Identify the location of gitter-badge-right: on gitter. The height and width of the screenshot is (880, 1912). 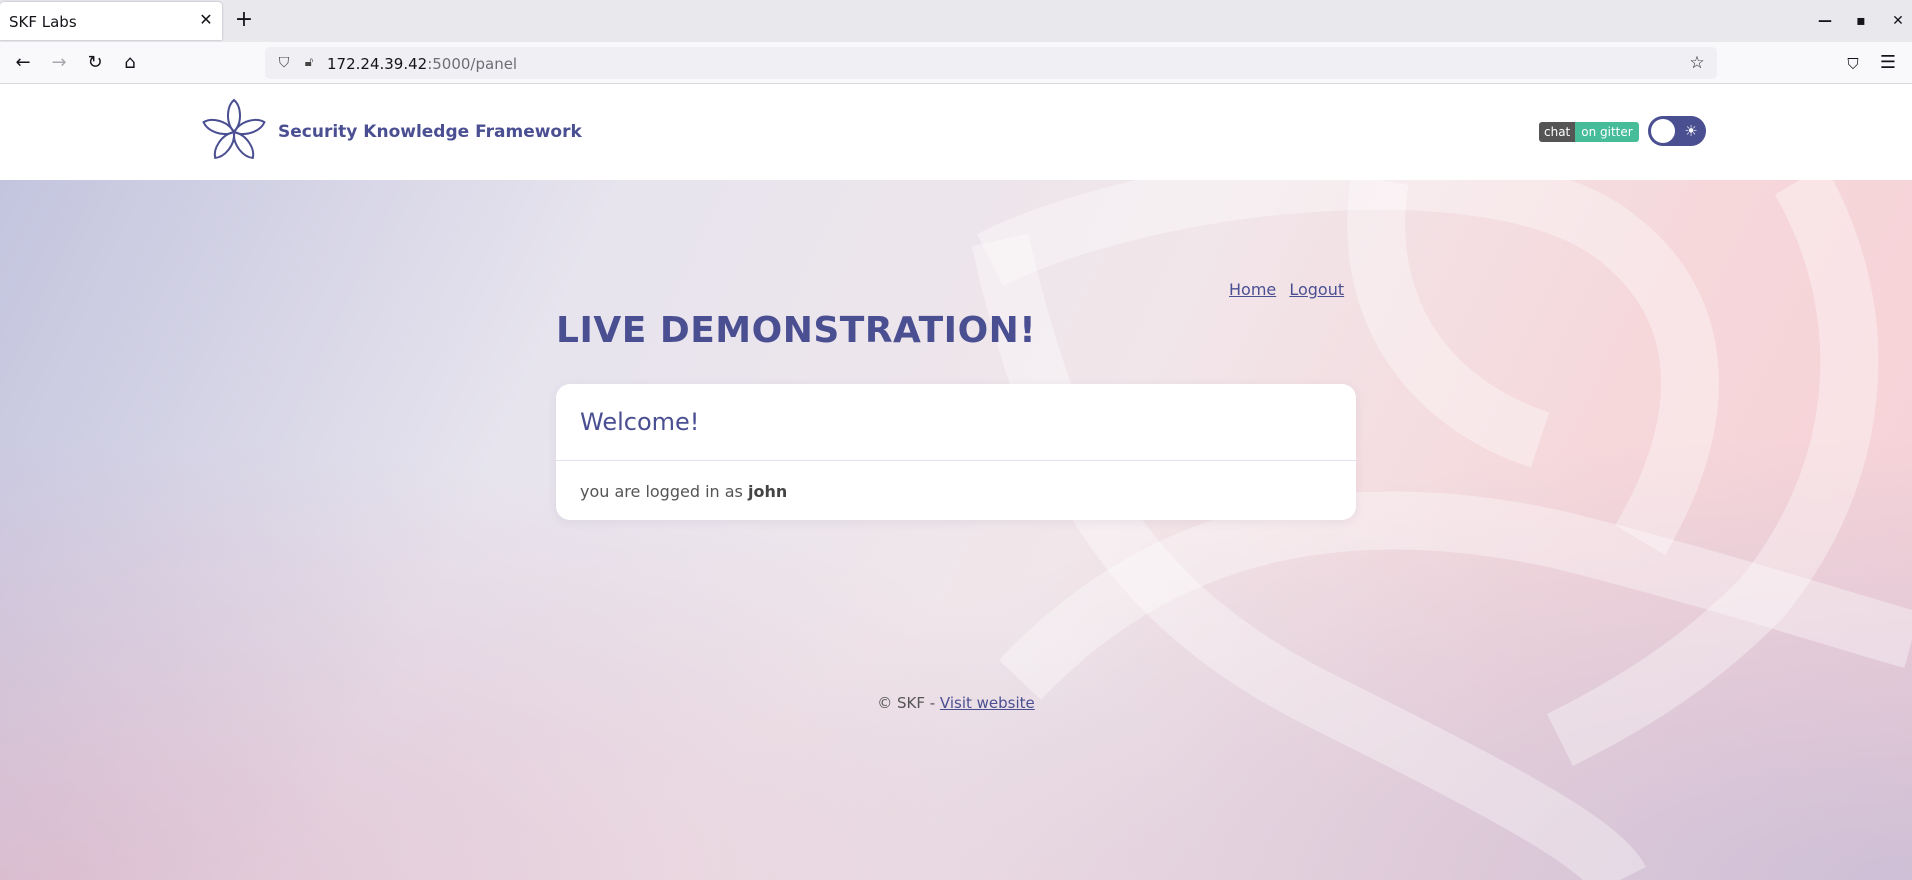
(1607, 132).